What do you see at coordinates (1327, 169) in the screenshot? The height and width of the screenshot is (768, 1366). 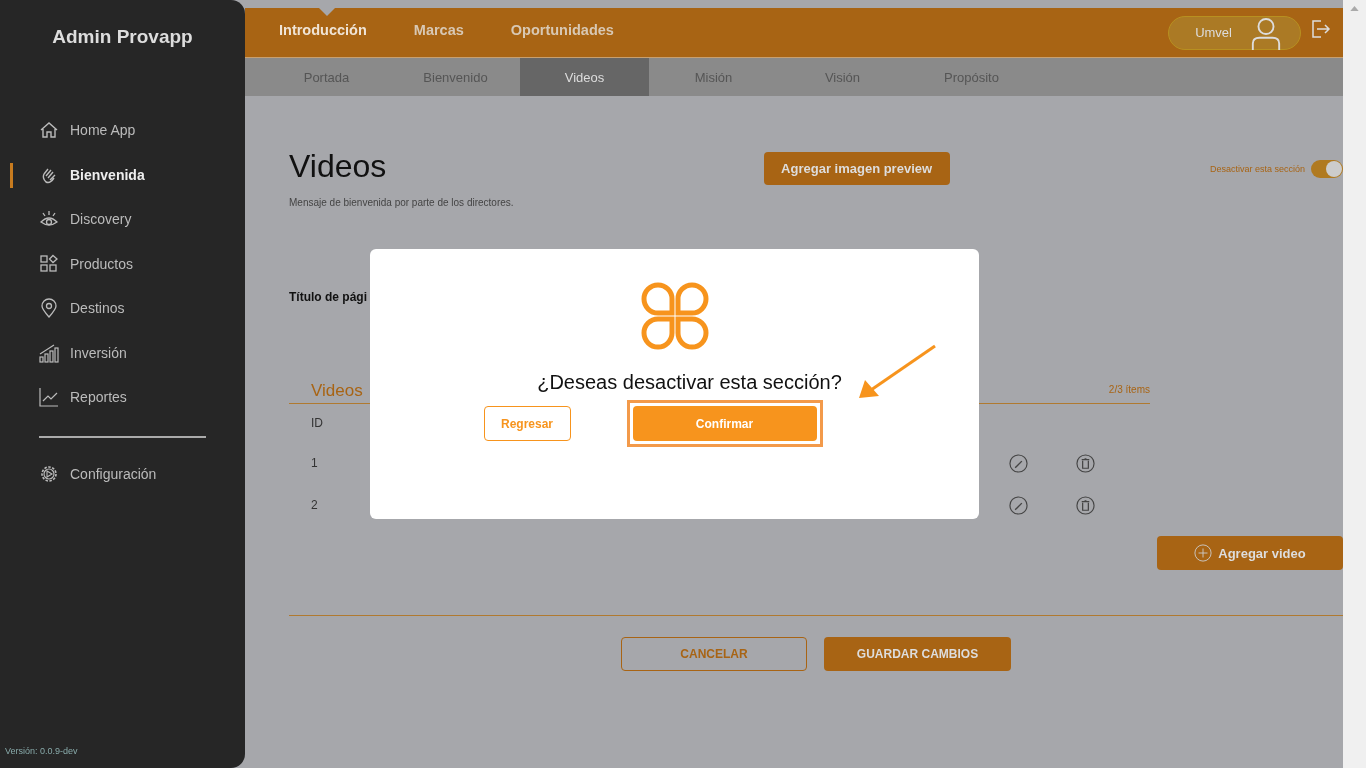 I see `toggle-switch` at bounding box center [1327, 169].